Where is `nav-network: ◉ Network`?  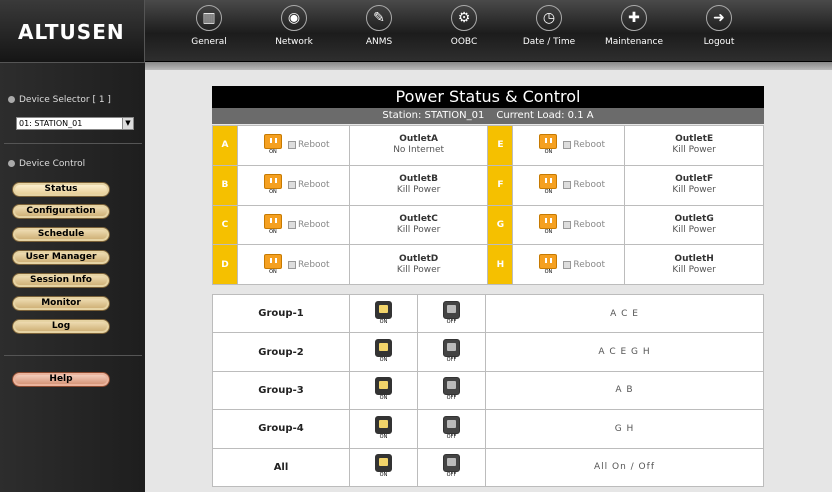
nav-network: ◉ Network is located at coordinates (294, 31).